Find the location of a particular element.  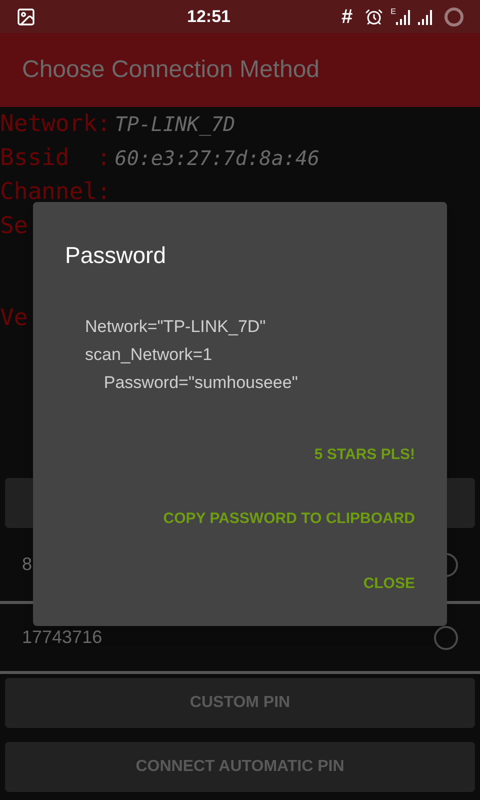

dialog-text-line: Password="sumhouseee" is located at coordinates (200, 383).